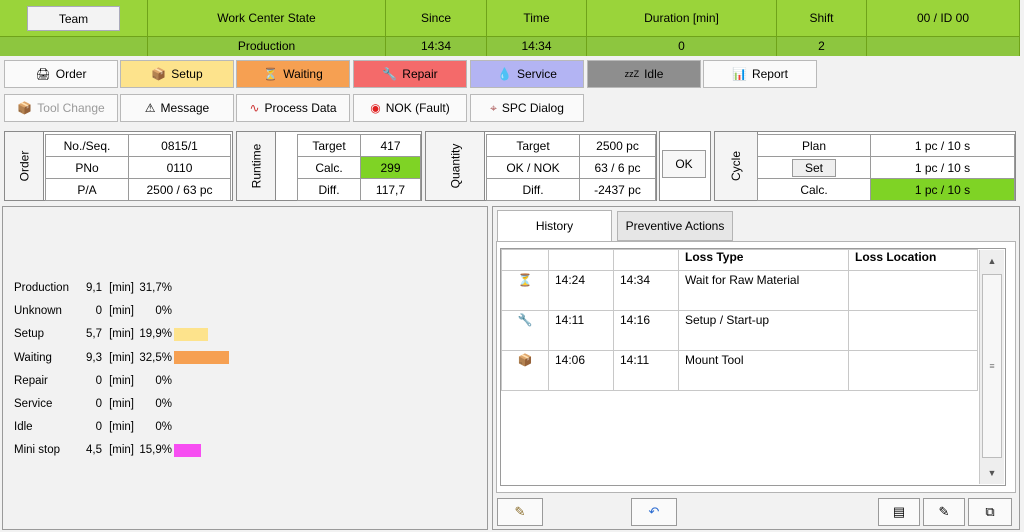 The image size is (1024, 532). I want to click on attach-button: ✎, so click(944, 512).